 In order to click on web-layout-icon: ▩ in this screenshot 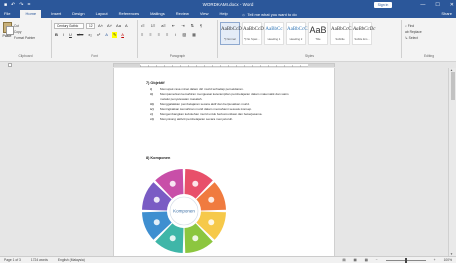, I will do `click(366, 260)`.